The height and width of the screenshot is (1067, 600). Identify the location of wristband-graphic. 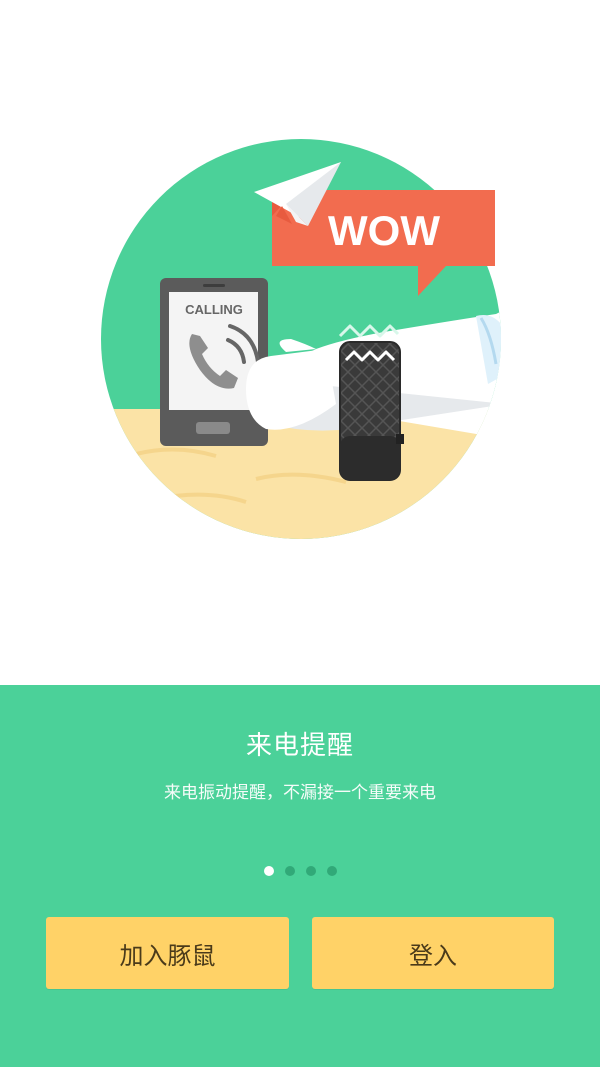
(371, 402).